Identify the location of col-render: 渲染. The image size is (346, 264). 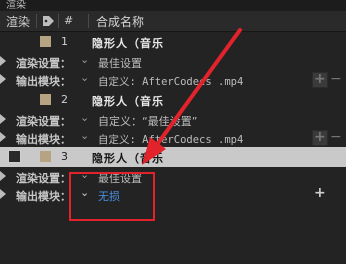
(18, 21).